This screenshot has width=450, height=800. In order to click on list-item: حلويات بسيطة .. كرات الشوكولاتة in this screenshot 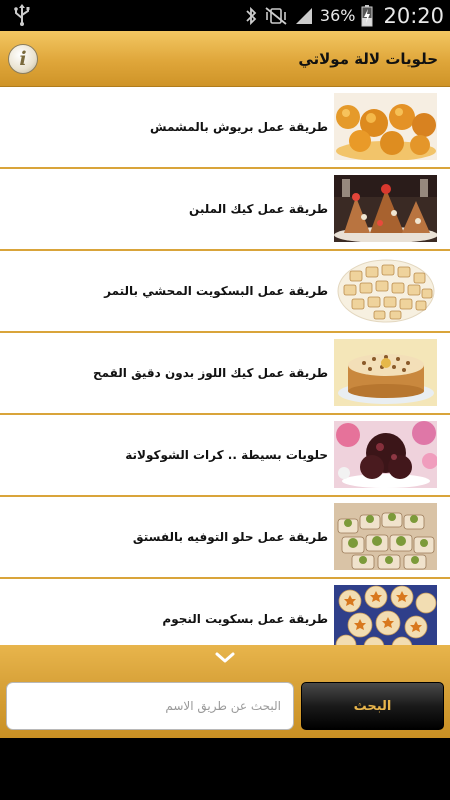, I will do `click(225, 456)`.